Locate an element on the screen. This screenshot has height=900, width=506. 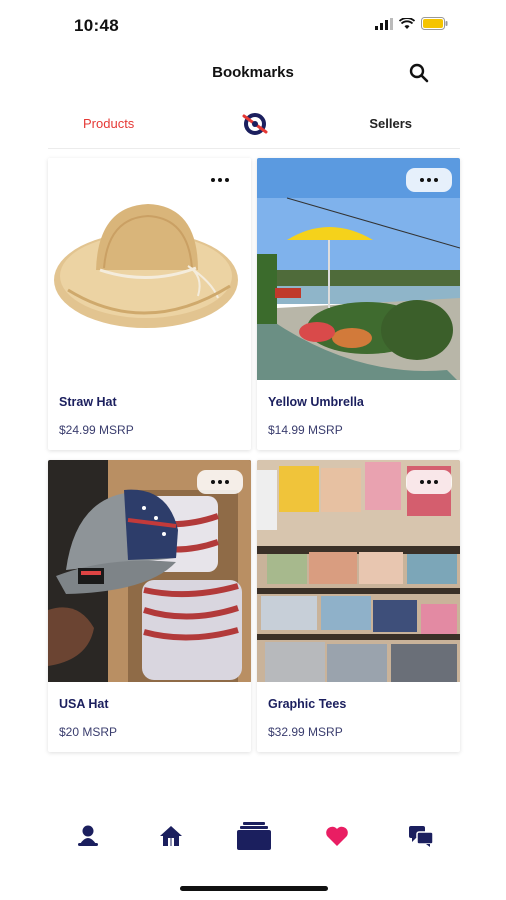
bookmarks-icon is located at coordinates (254, 836).